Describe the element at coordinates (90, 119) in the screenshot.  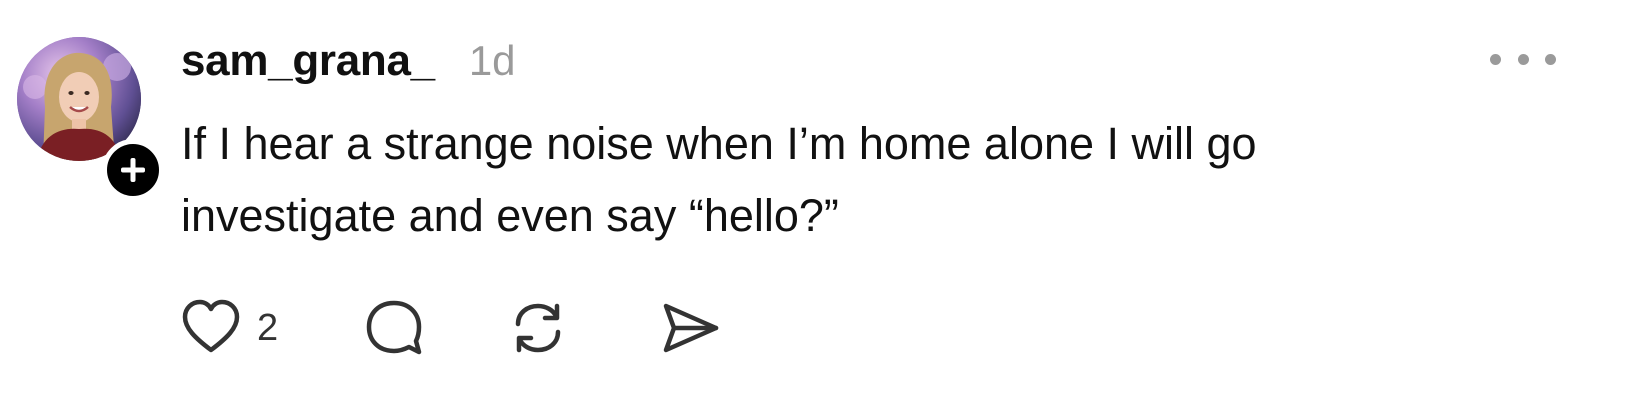
I see `avatar-container` at that location.